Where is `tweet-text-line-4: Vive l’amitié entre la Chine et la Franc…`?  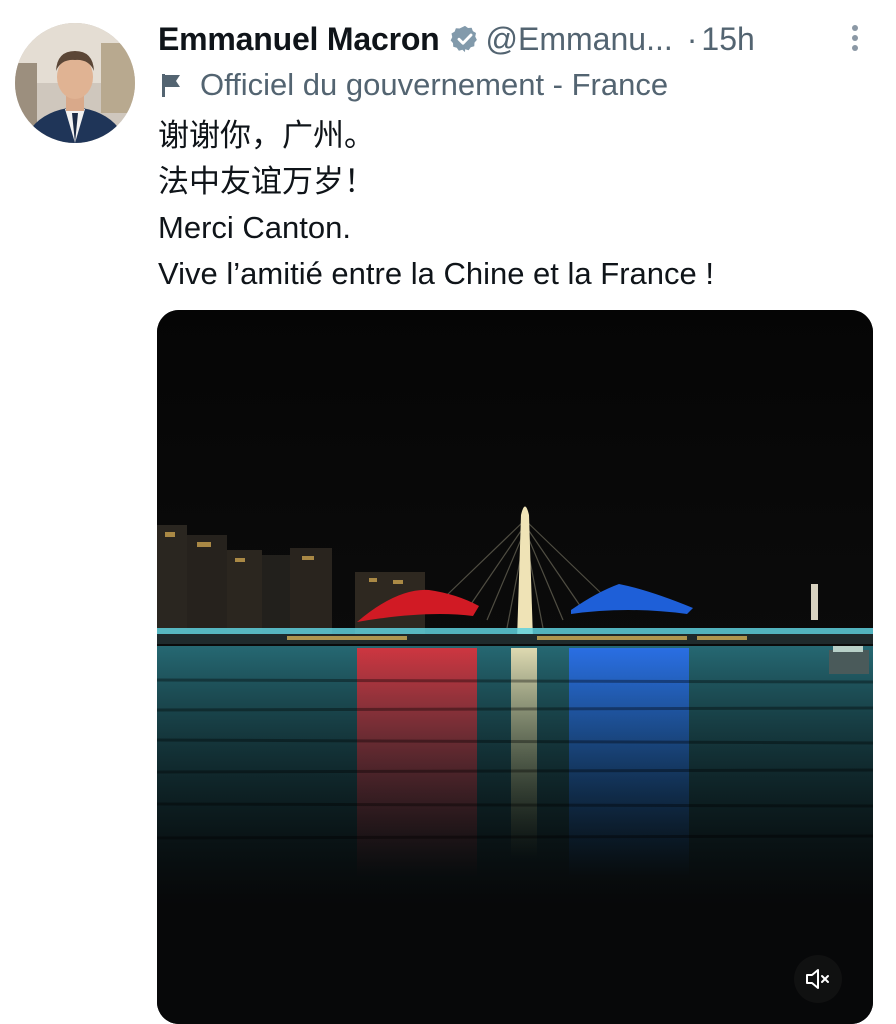 tweet-text-line-4: Vive l’amitié entre la Chine et la Franc… is located at coordinates (436, 273).